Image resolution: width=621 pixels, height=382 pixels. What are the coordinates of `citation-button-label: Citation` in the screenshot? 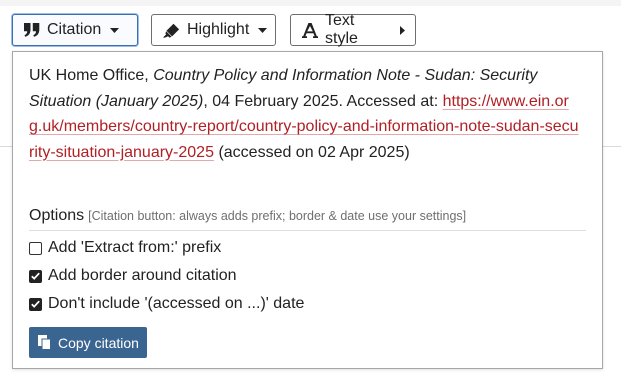 It's located at (74, 29).